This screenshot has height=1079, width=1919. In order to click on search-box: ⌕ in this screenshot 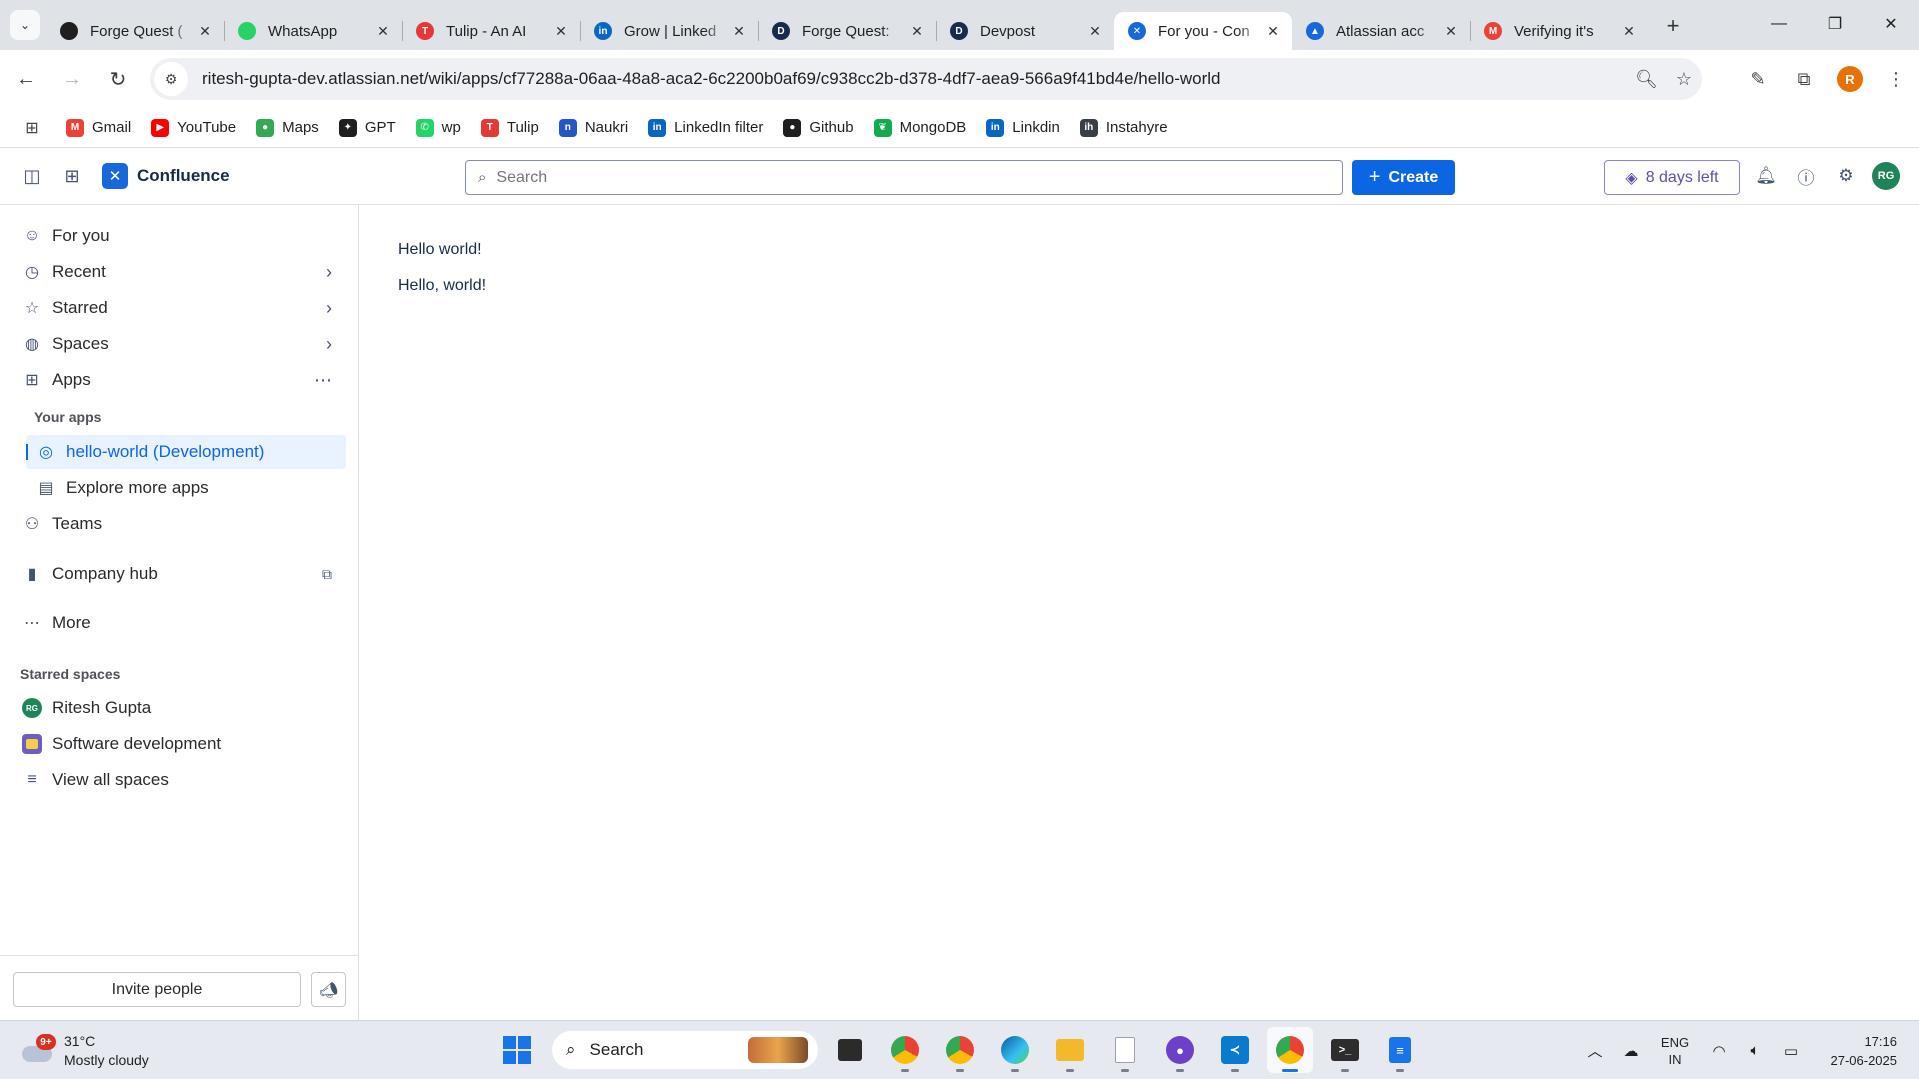, I will do `click(904, 177)`.